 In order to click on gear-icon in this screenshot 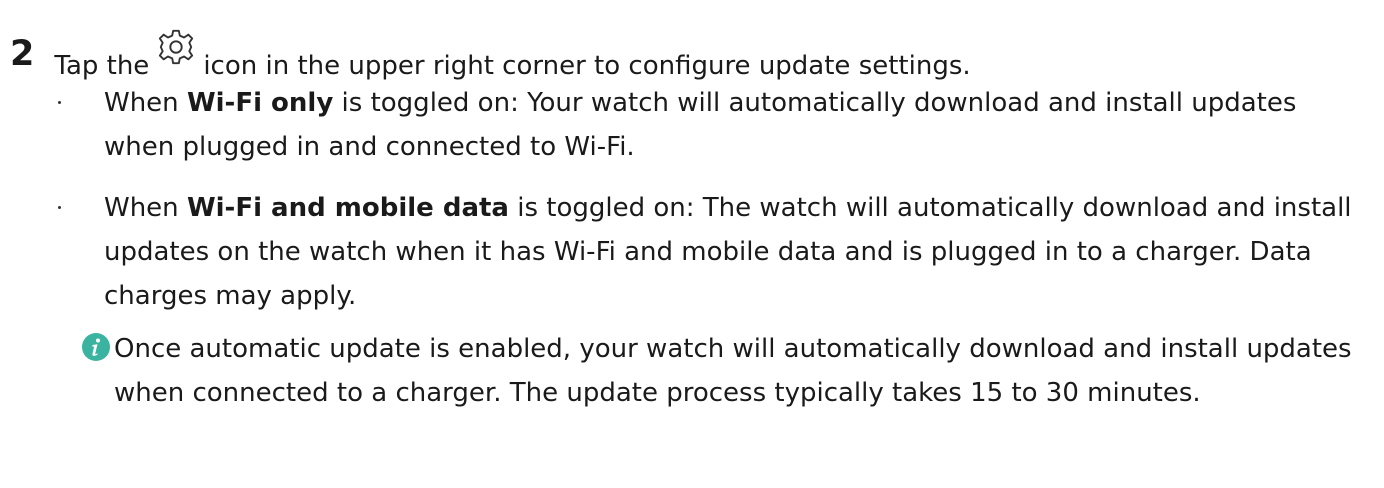, I will do `click(176, 47)`.